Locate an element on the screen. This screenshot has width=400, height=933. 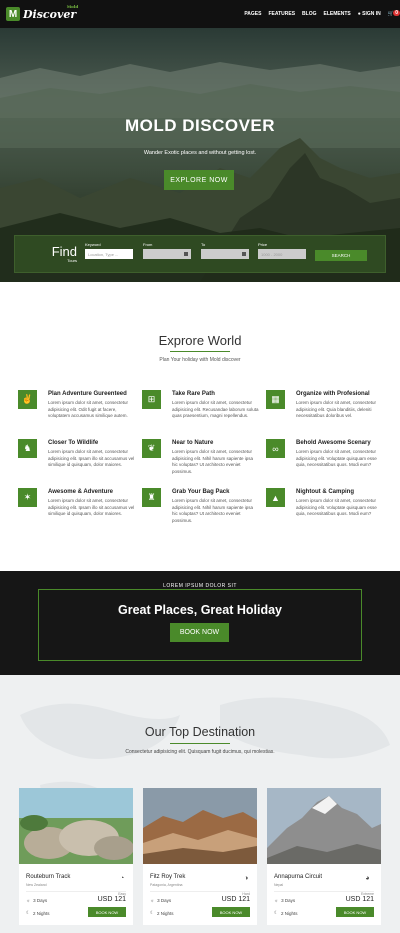
cart-badge: 0 is located at coordinates (396, 13).